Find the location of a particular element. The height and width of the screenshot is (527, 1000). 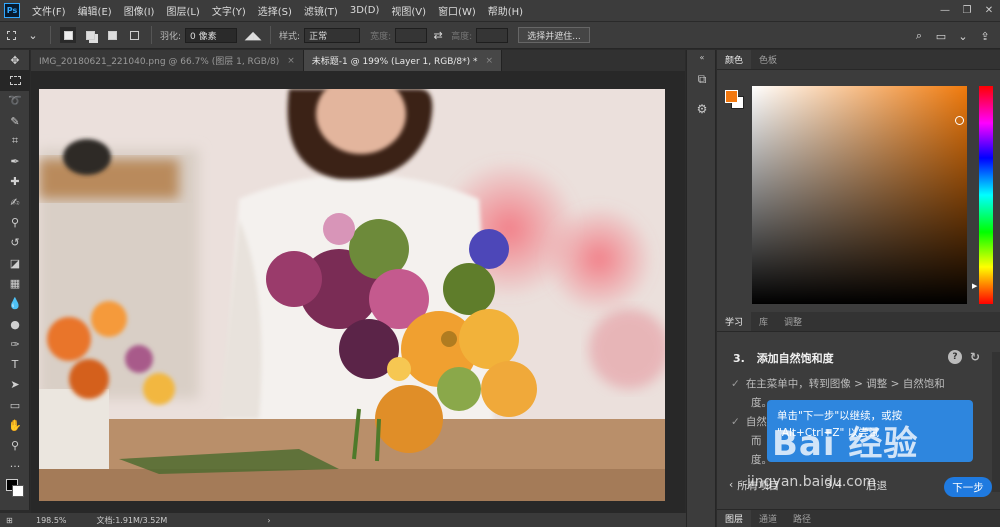

clone-stamp-tool-icon: ⚲ is located at coordinates (15, 222).